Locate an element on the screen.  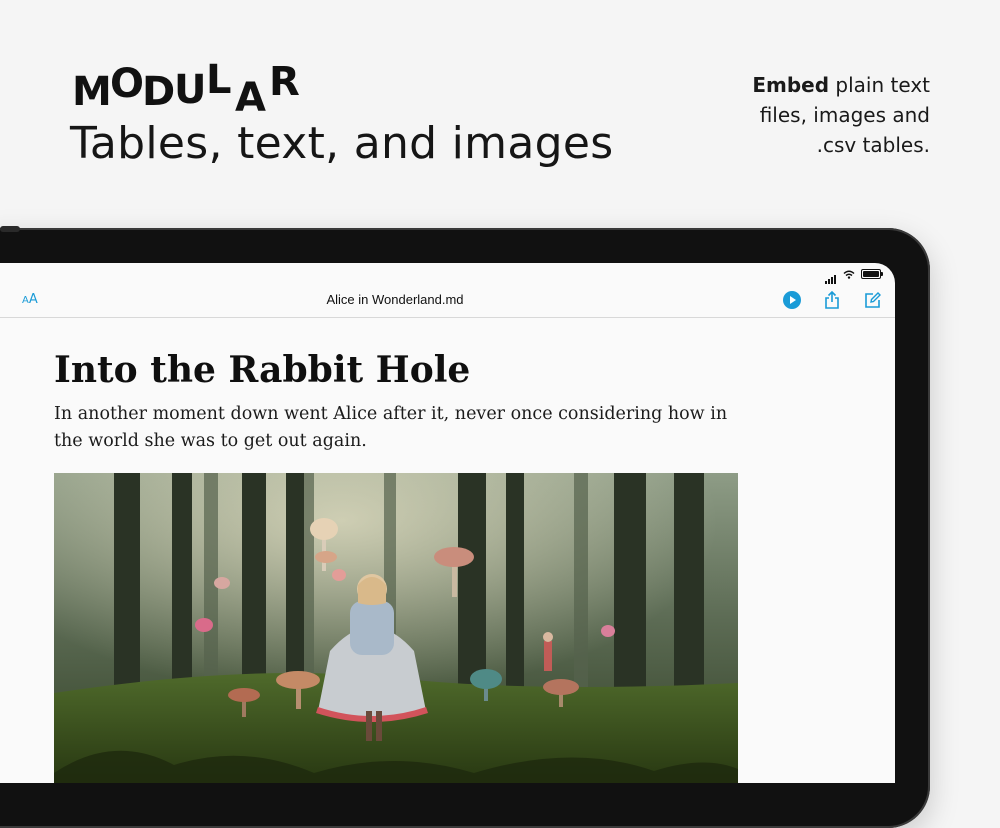
cellular-signal-icon is located at coordinates (831, 274).